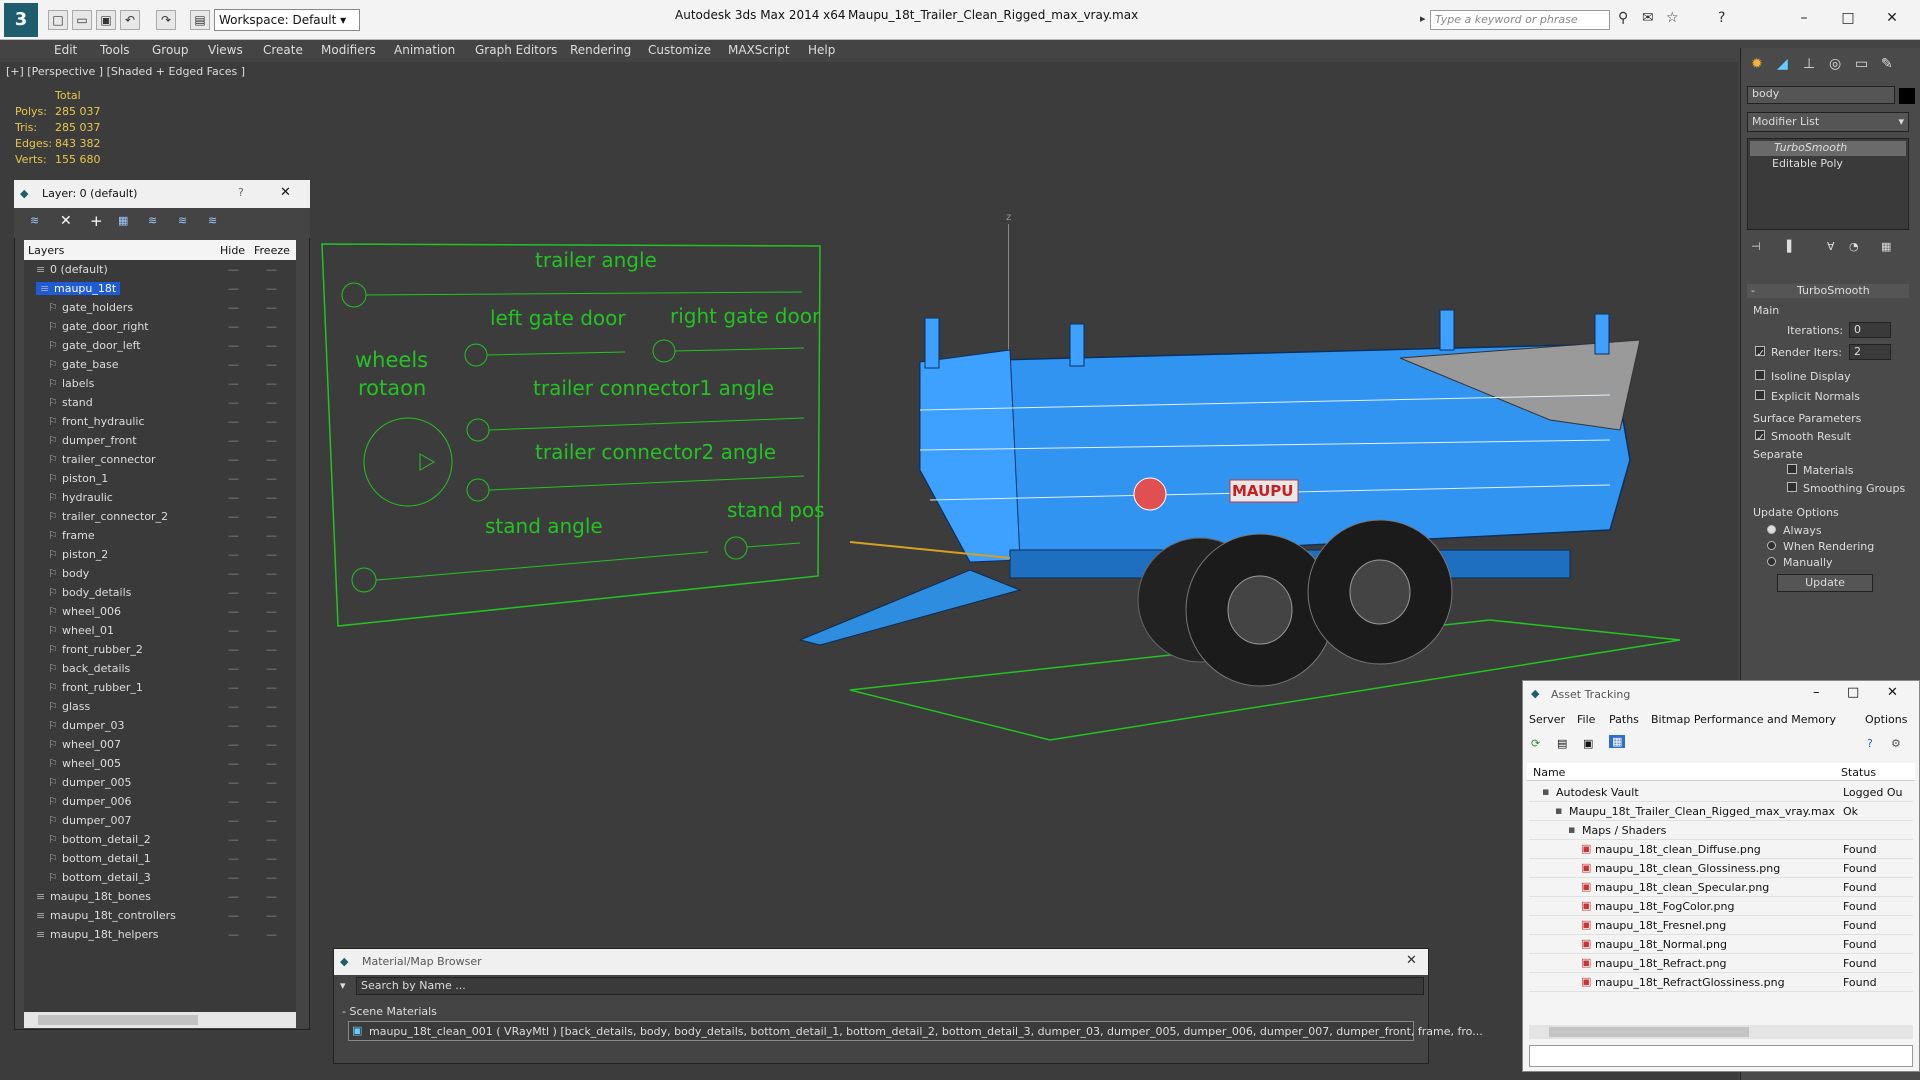 The width and height of the screenshot is (1920, 1080). I want to click on add-to-layer-icon: +, so click(96, 221).